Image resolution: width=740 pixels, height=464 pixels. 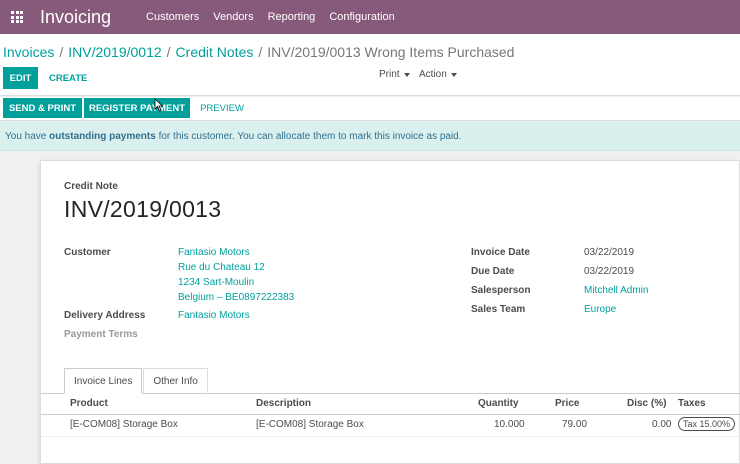 I want to click on action-dropdown: Action, so click(x=438, y=74).